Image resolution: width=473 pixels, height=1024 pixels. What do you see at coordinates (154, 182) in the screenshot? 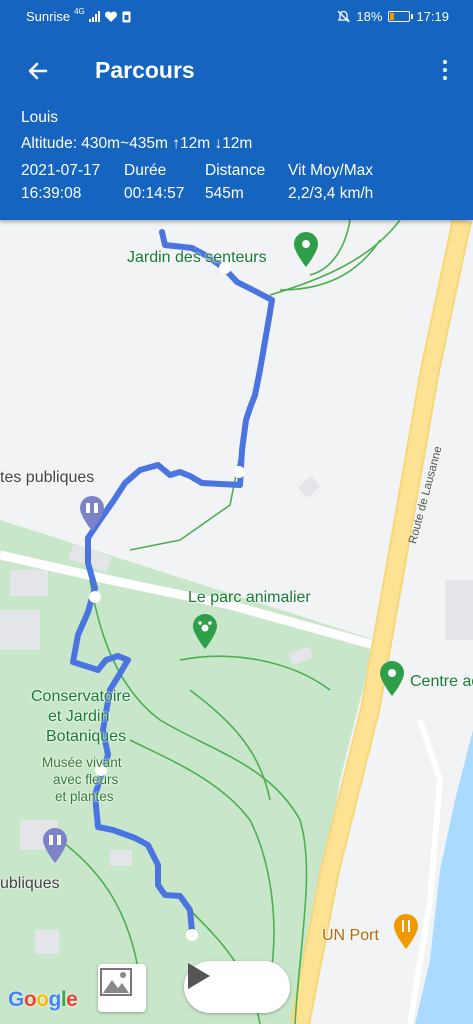
I see `stat-duration: Durée 00:14:57` at bounding box center [154, 182].